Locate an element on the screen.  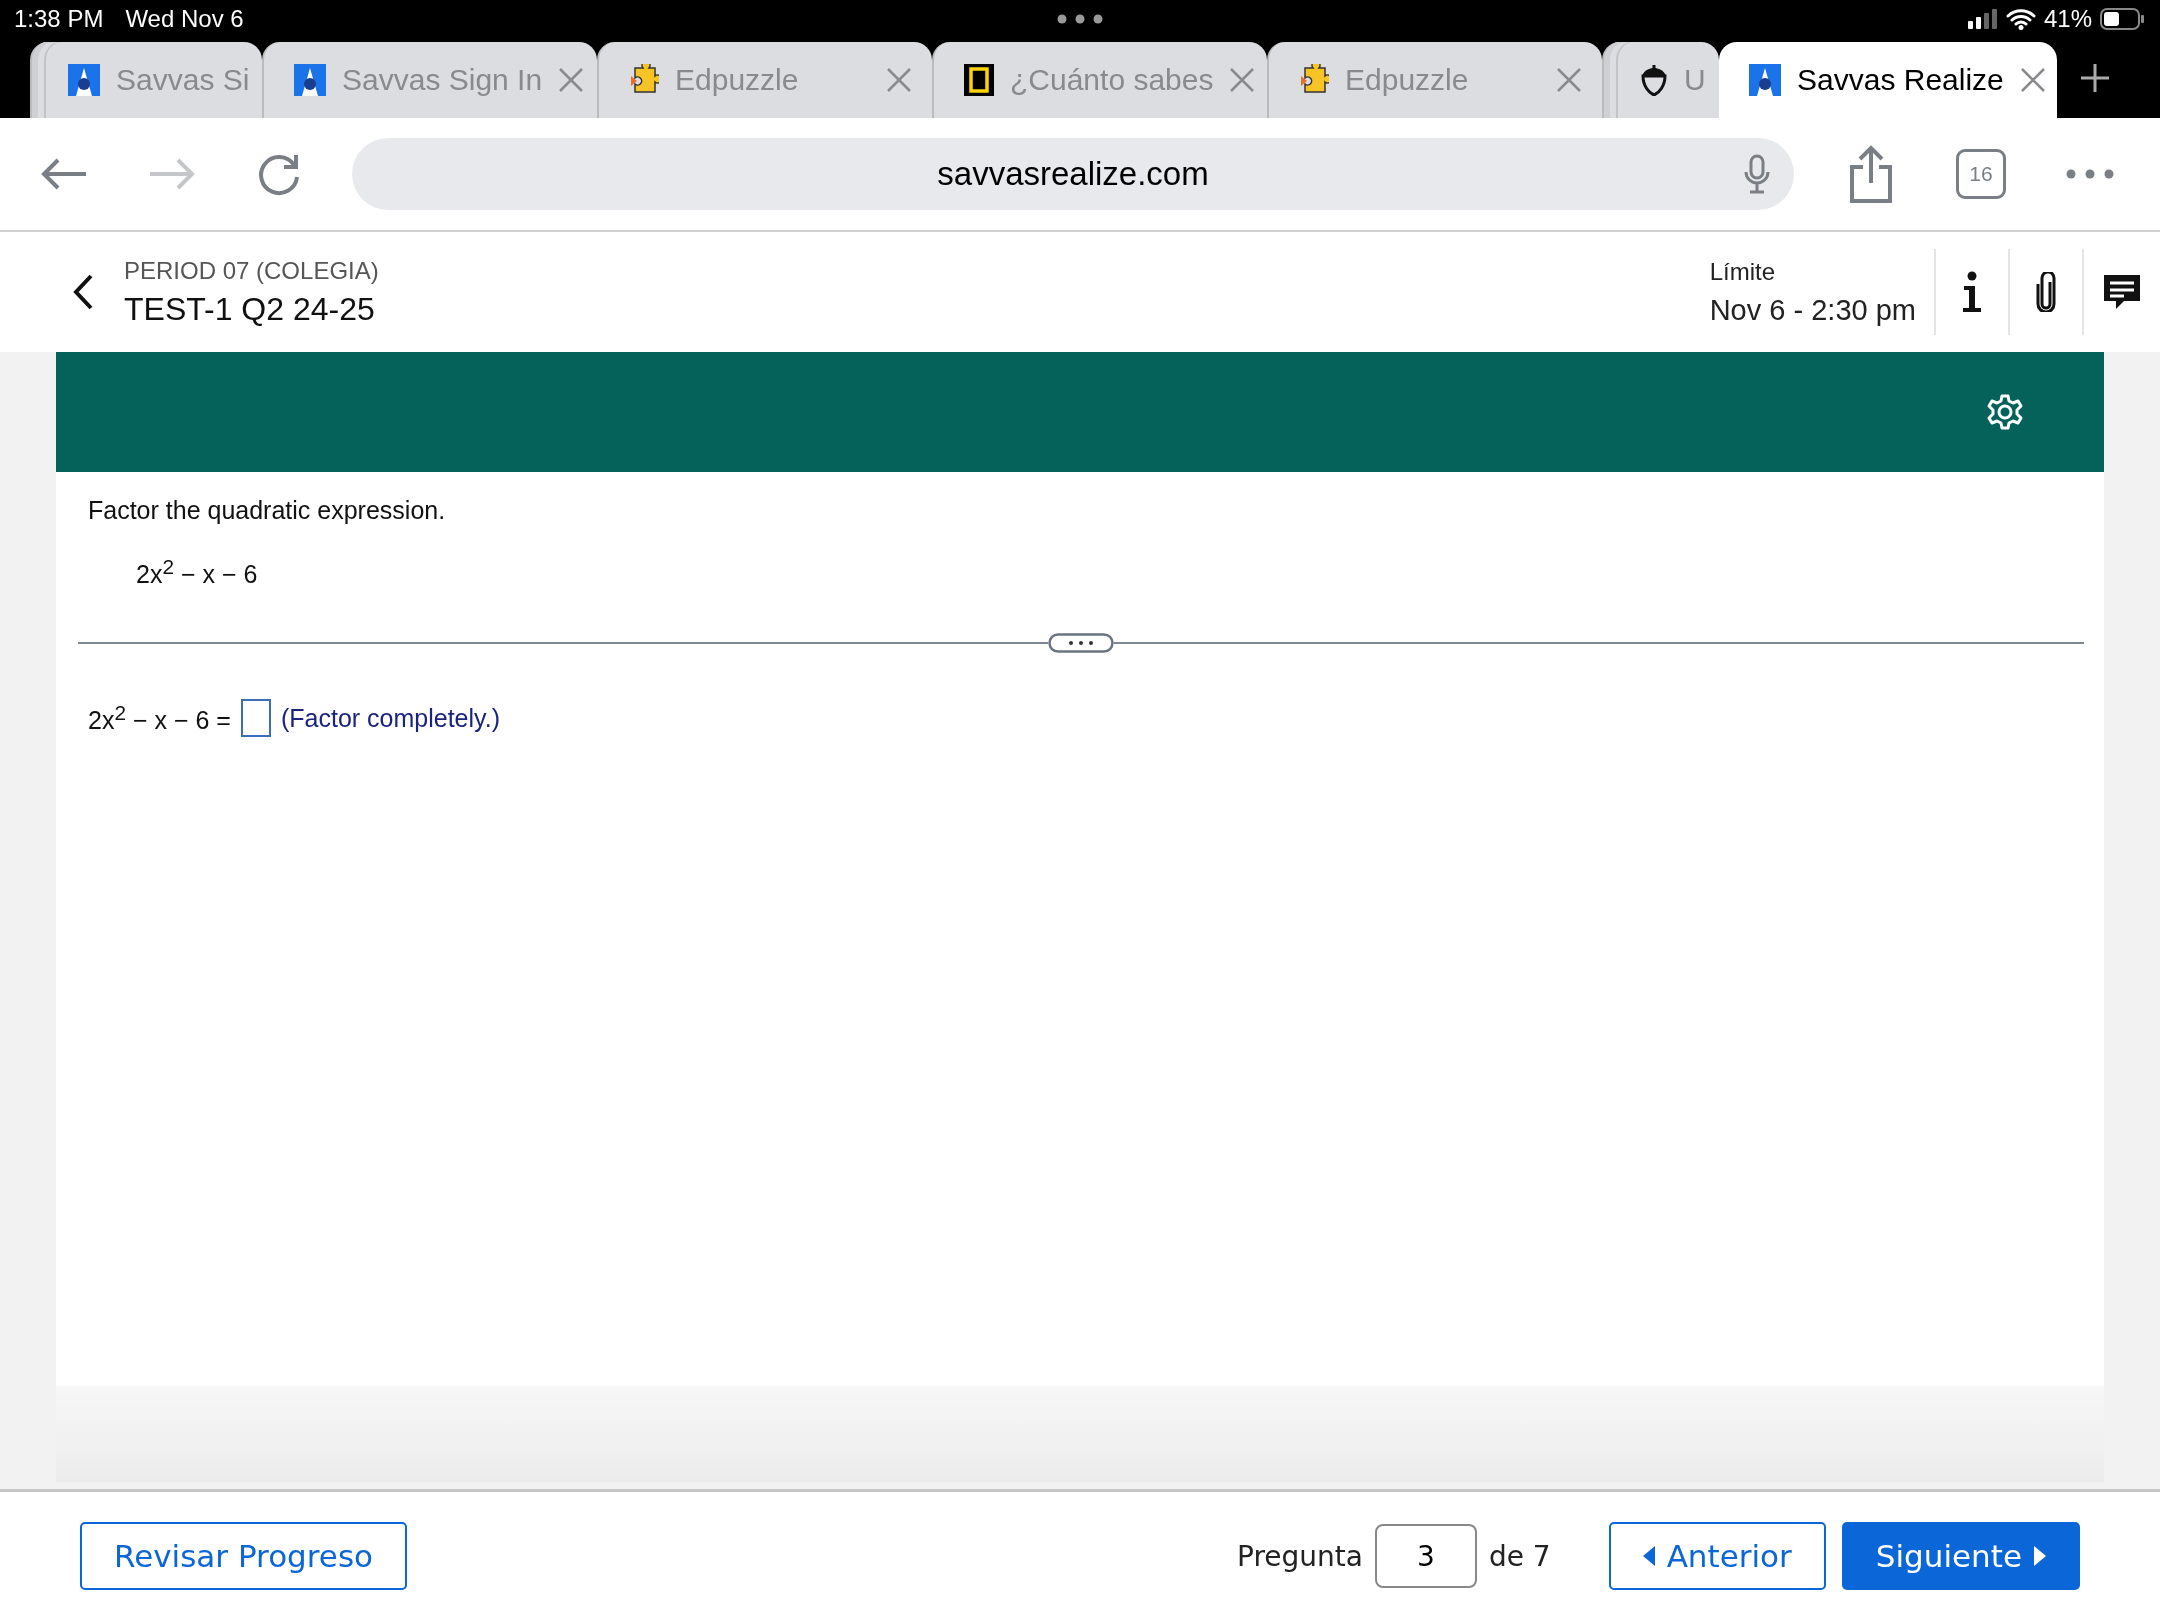
back-chevron-icon is located at coordinates (83, 292).